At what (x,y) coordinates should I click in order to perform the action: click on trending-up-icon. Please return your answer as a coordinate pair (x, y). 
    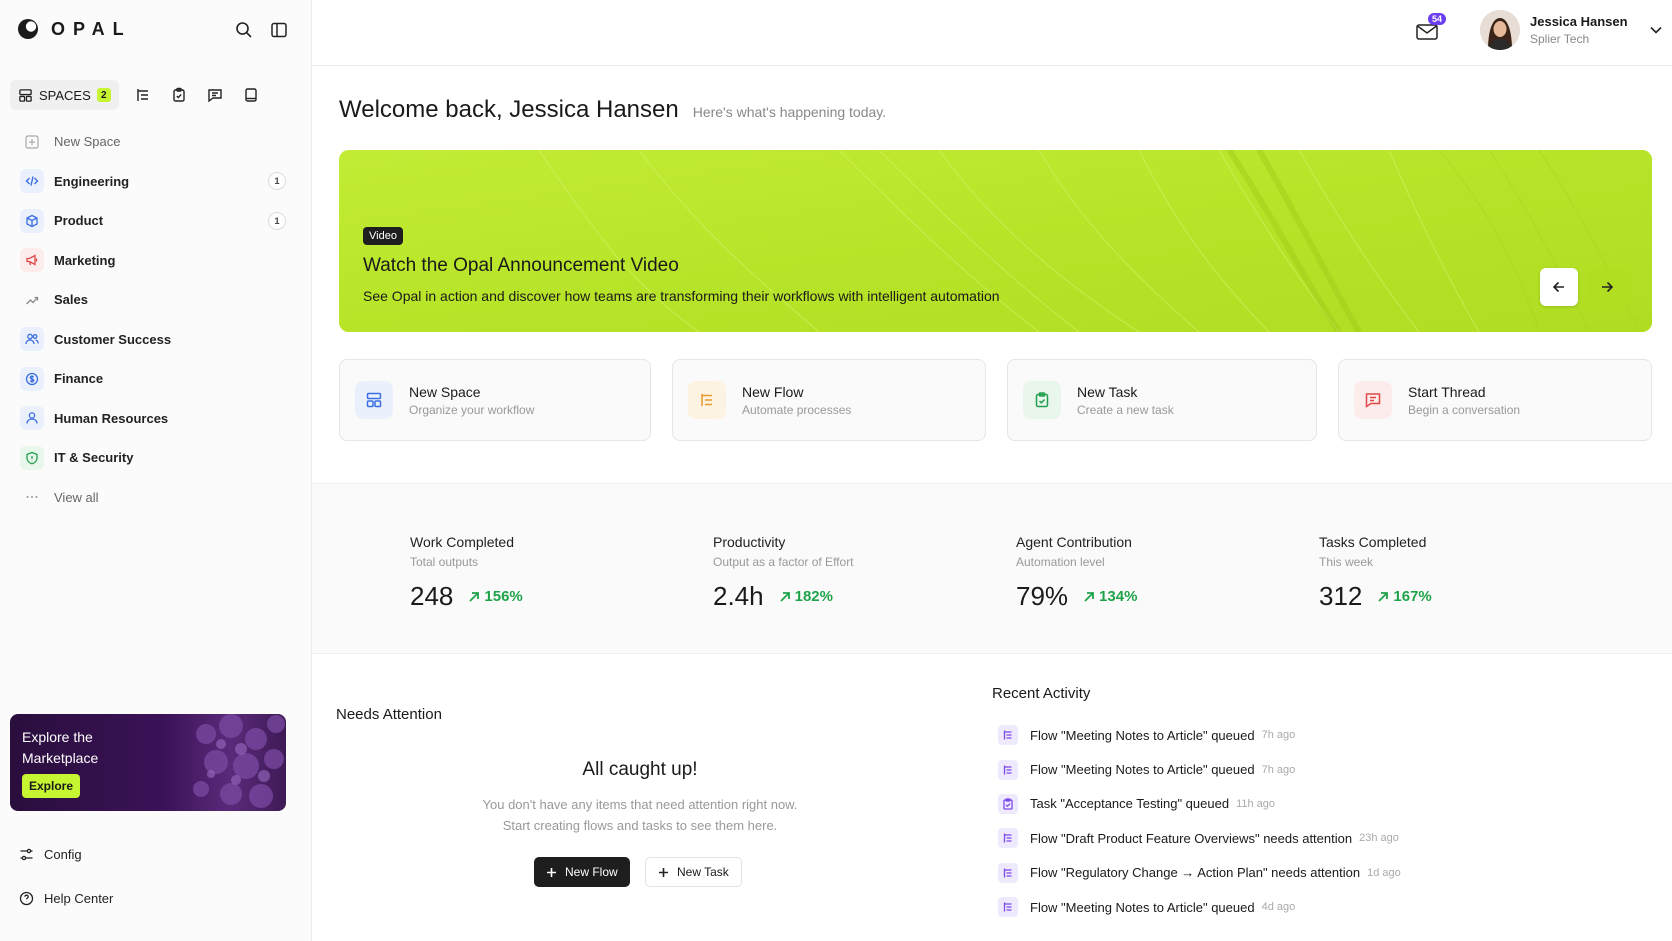
    Looking at the image, I should click on (32, 300).